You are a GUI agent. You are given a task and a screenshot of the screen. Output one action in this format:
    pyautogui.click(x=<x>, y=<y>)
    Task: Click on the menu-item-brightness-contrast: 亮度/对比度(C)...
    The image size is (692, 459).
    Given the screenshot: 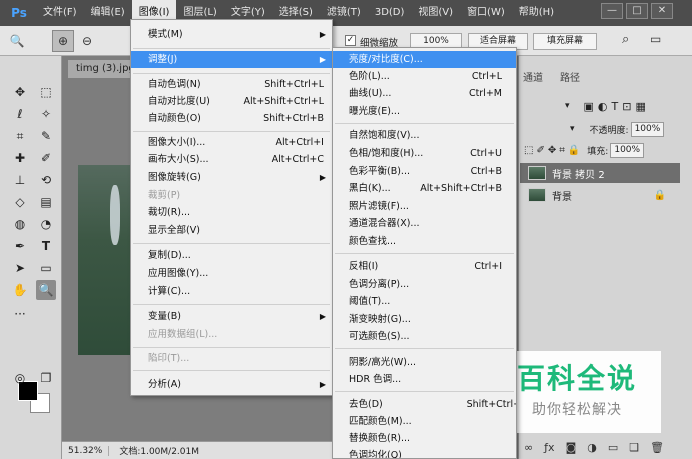 What is the action you would take?
    pyautogui.click(x=424, y=59)
    